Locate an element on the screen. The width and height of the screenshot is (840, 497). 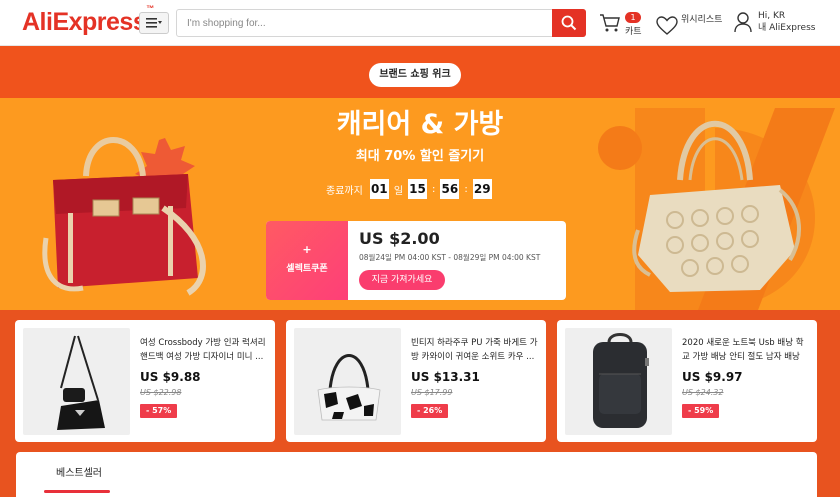
countdown-label: 종료까지 is located at coordinates (344, 191).